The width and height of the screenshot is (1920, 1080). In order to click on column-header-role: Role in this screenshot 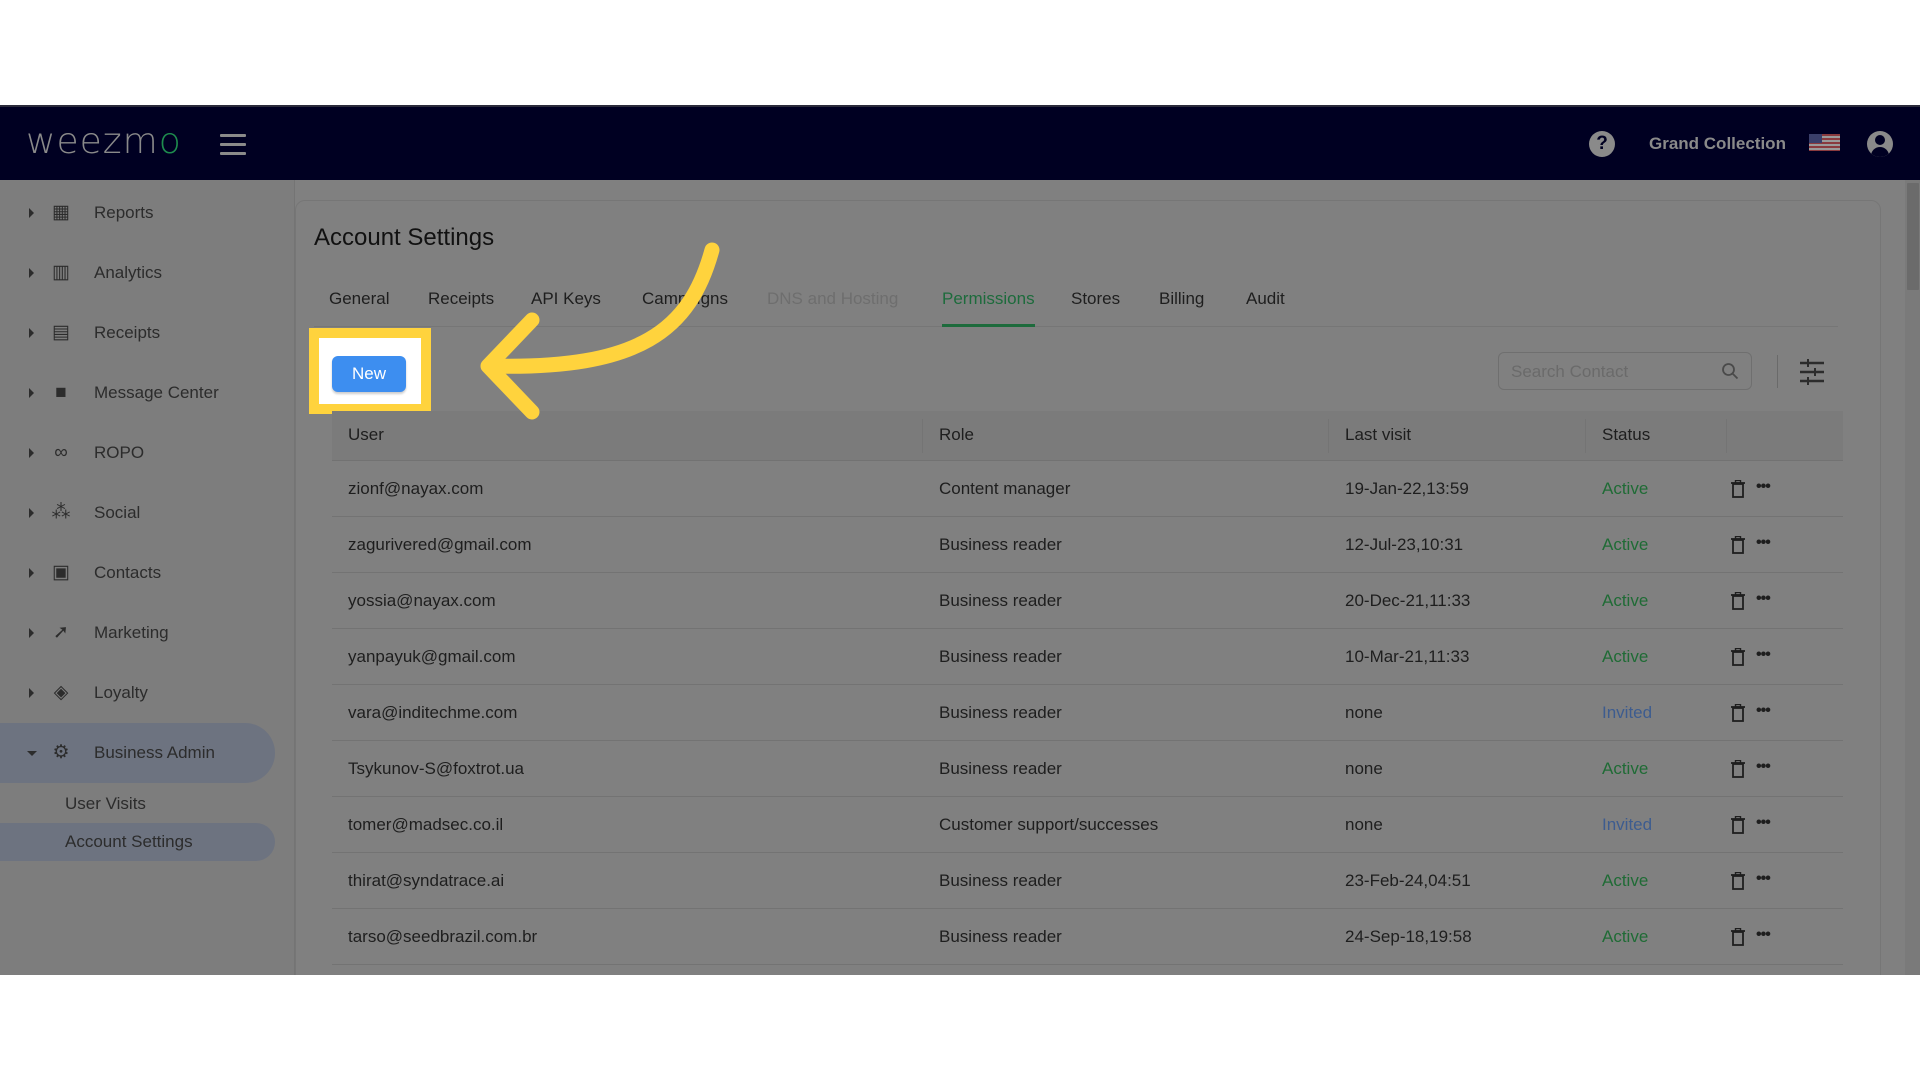, I will do `click(956, 435)`.